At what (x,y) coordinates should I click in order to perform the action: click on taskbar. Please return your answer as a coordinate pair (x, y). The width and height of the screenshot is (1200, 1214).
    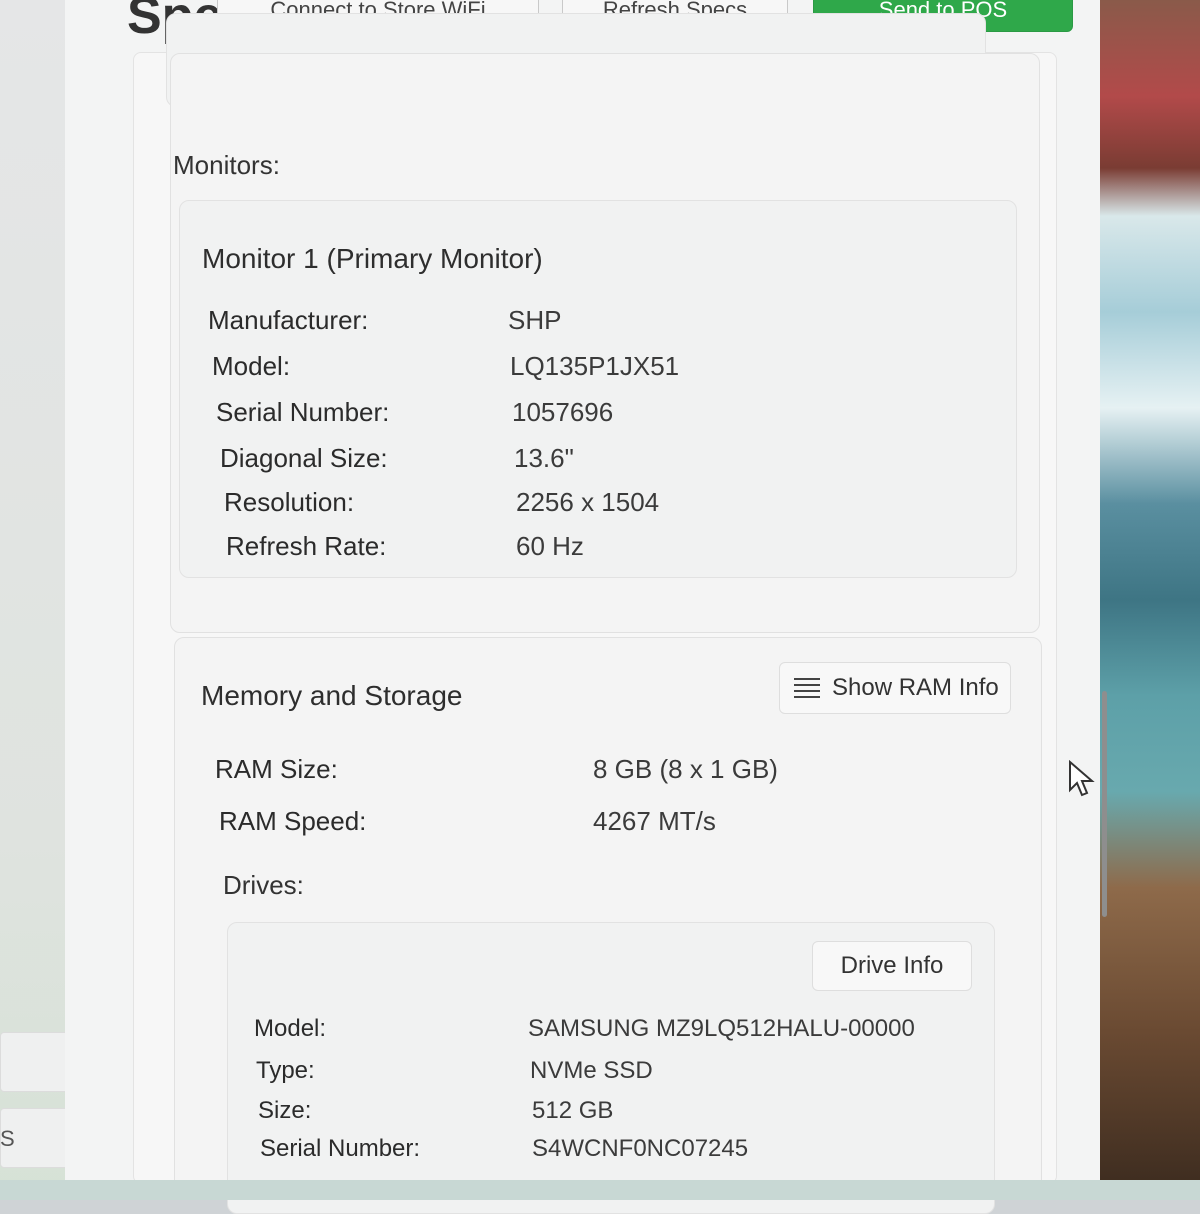
    Looking at the image, I should click on (600, 1190).